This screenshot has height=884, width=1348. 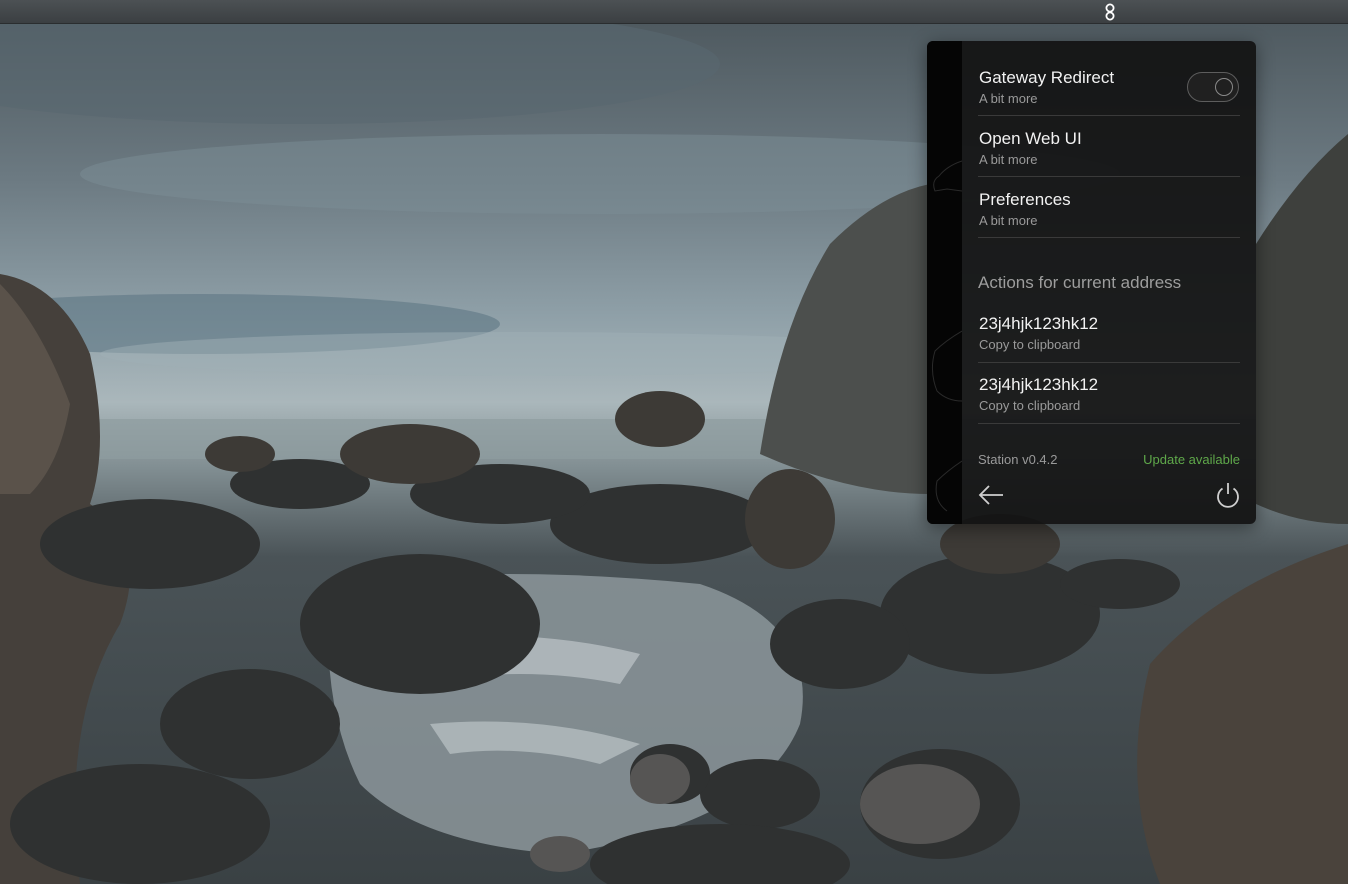 What do you see at coordinates (1047, 77) in the screenshot?
I see `gateway-redirect-title: Gateway Redirect` at bounding box center [1047, 77].